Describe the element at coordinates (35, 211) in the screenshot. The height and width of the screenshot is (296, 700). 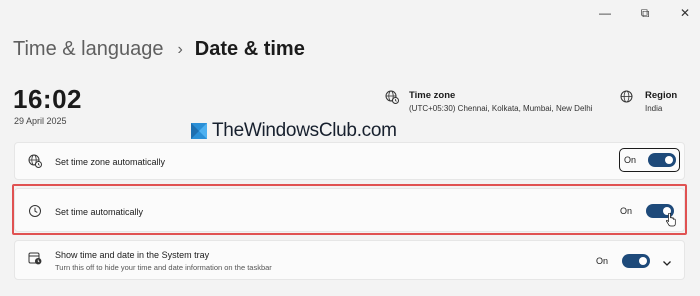
I see `clock-icon` at that location.